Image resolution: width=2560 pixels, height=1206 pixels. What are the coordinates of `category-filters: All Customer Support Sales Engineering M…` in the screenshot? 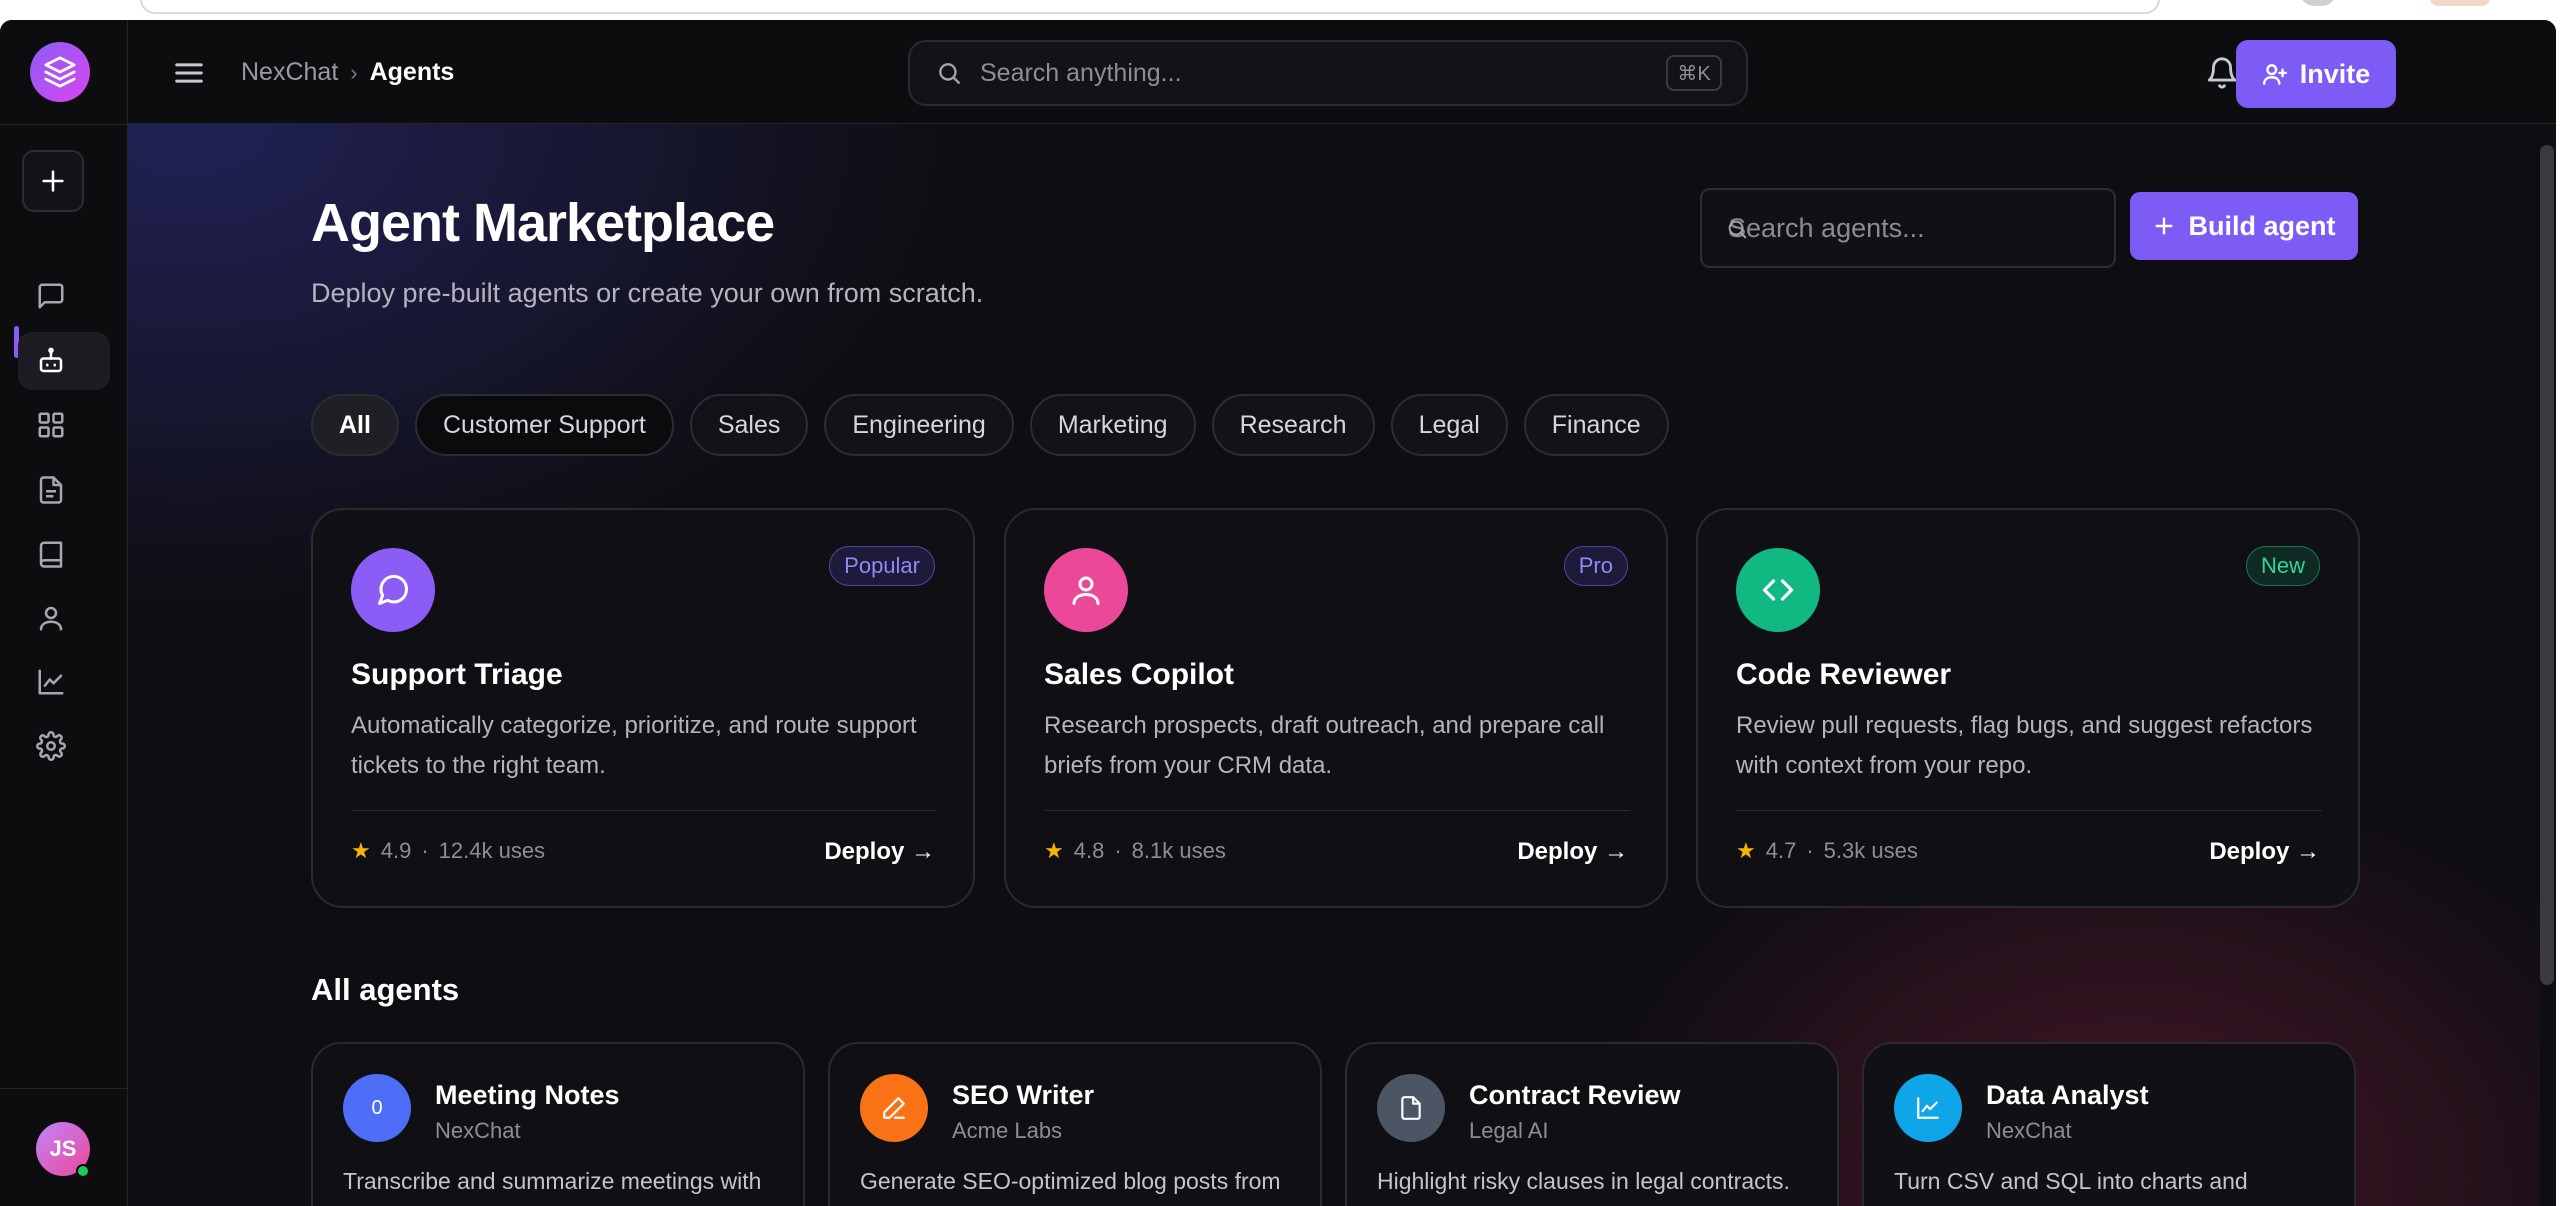 It's located at (990, 425).